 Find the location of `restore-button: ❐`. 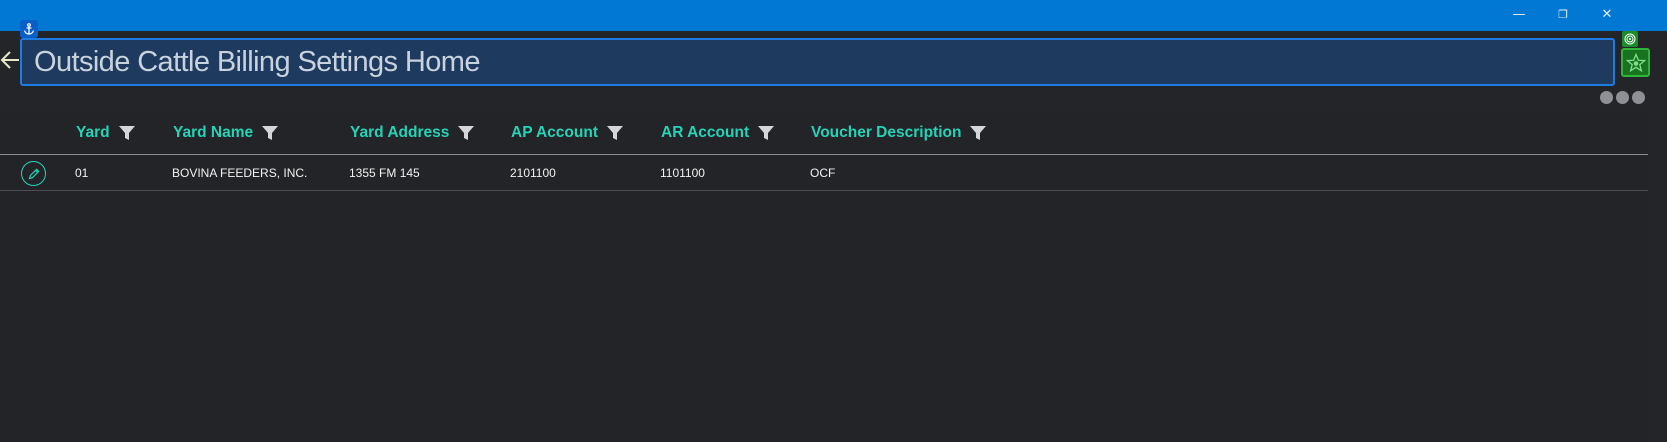

restore-button: ❐ is located at coordinates (1563, 15).